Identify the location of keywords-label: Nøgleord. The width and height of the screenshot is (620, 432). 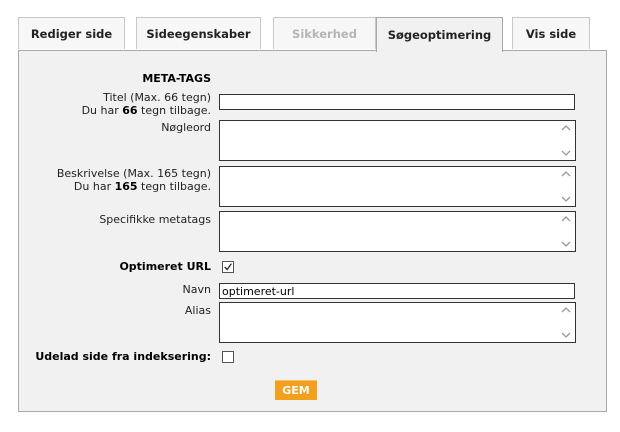
(186, 127).